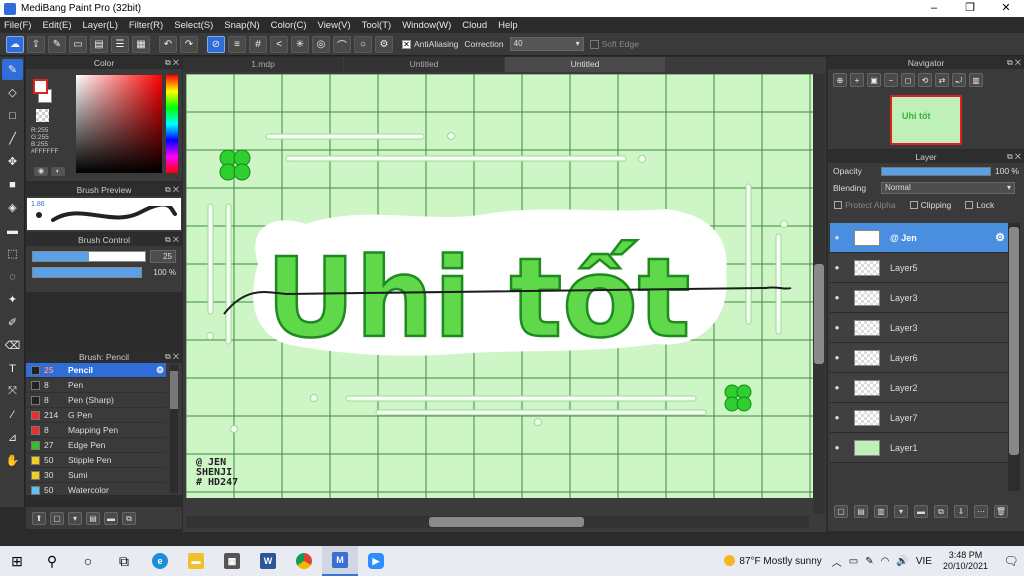 The width and height of the screenshot is (1024, 576). What do you see at coordinates (17, 25) in the screenshot?
I see `menu-file: File(F)` at bounding box center [17, 25].